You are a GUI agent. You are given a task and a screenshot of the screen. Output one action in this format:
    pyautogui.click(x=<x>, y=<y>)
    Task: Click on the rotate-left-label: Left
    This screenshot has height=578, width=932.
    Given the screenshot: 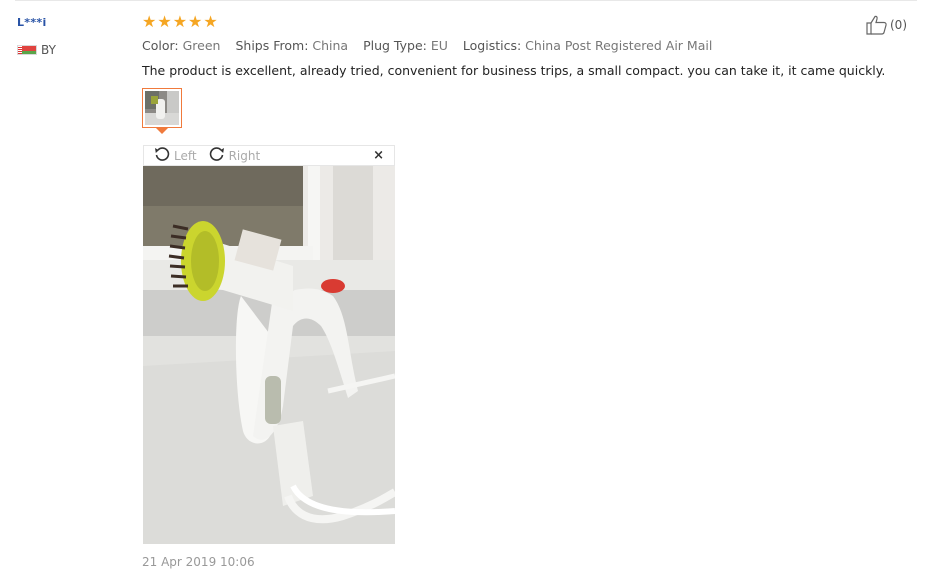 What is the action you would take?
    pyautogui.click(x=185, y=156)
    